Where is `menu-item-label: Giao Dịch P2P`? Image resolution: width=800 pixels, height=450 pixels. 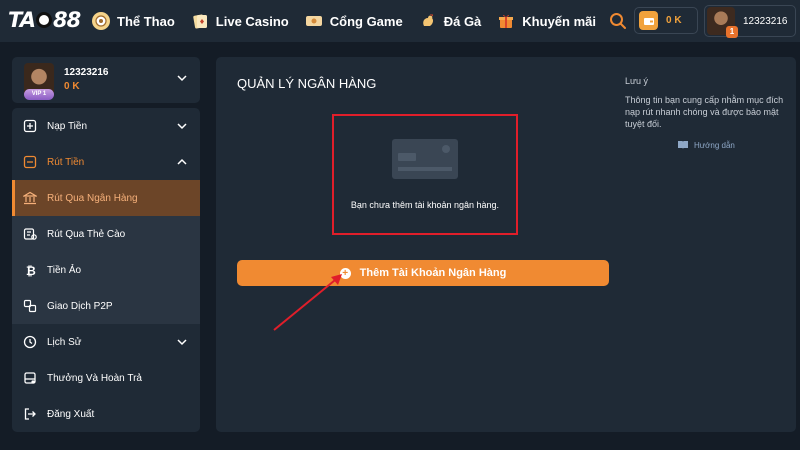
menu-item-label: Giao Dịch P2P is located at coordinates (80, 306).